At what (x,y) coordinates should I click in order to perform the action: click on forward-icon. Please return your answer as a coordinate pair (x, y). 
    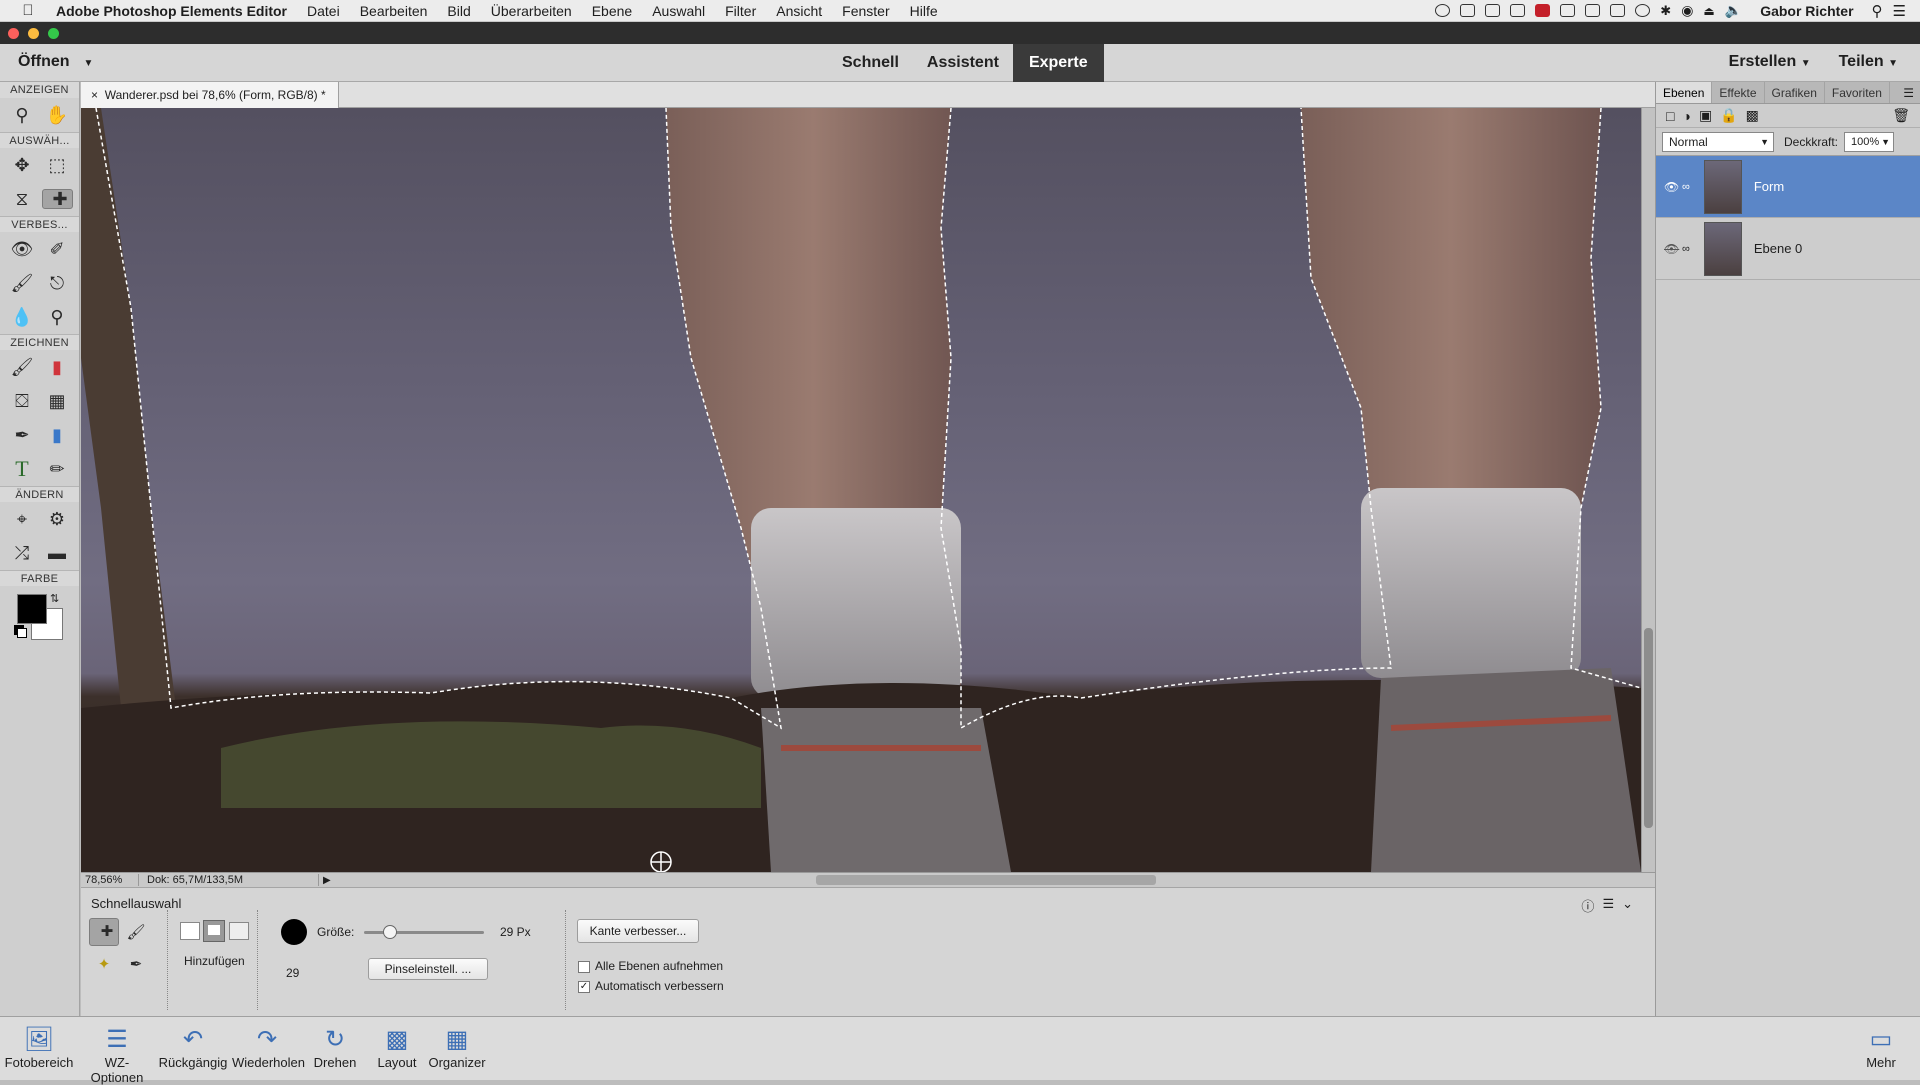
    Looking at the image, I should click on (1593, 10).